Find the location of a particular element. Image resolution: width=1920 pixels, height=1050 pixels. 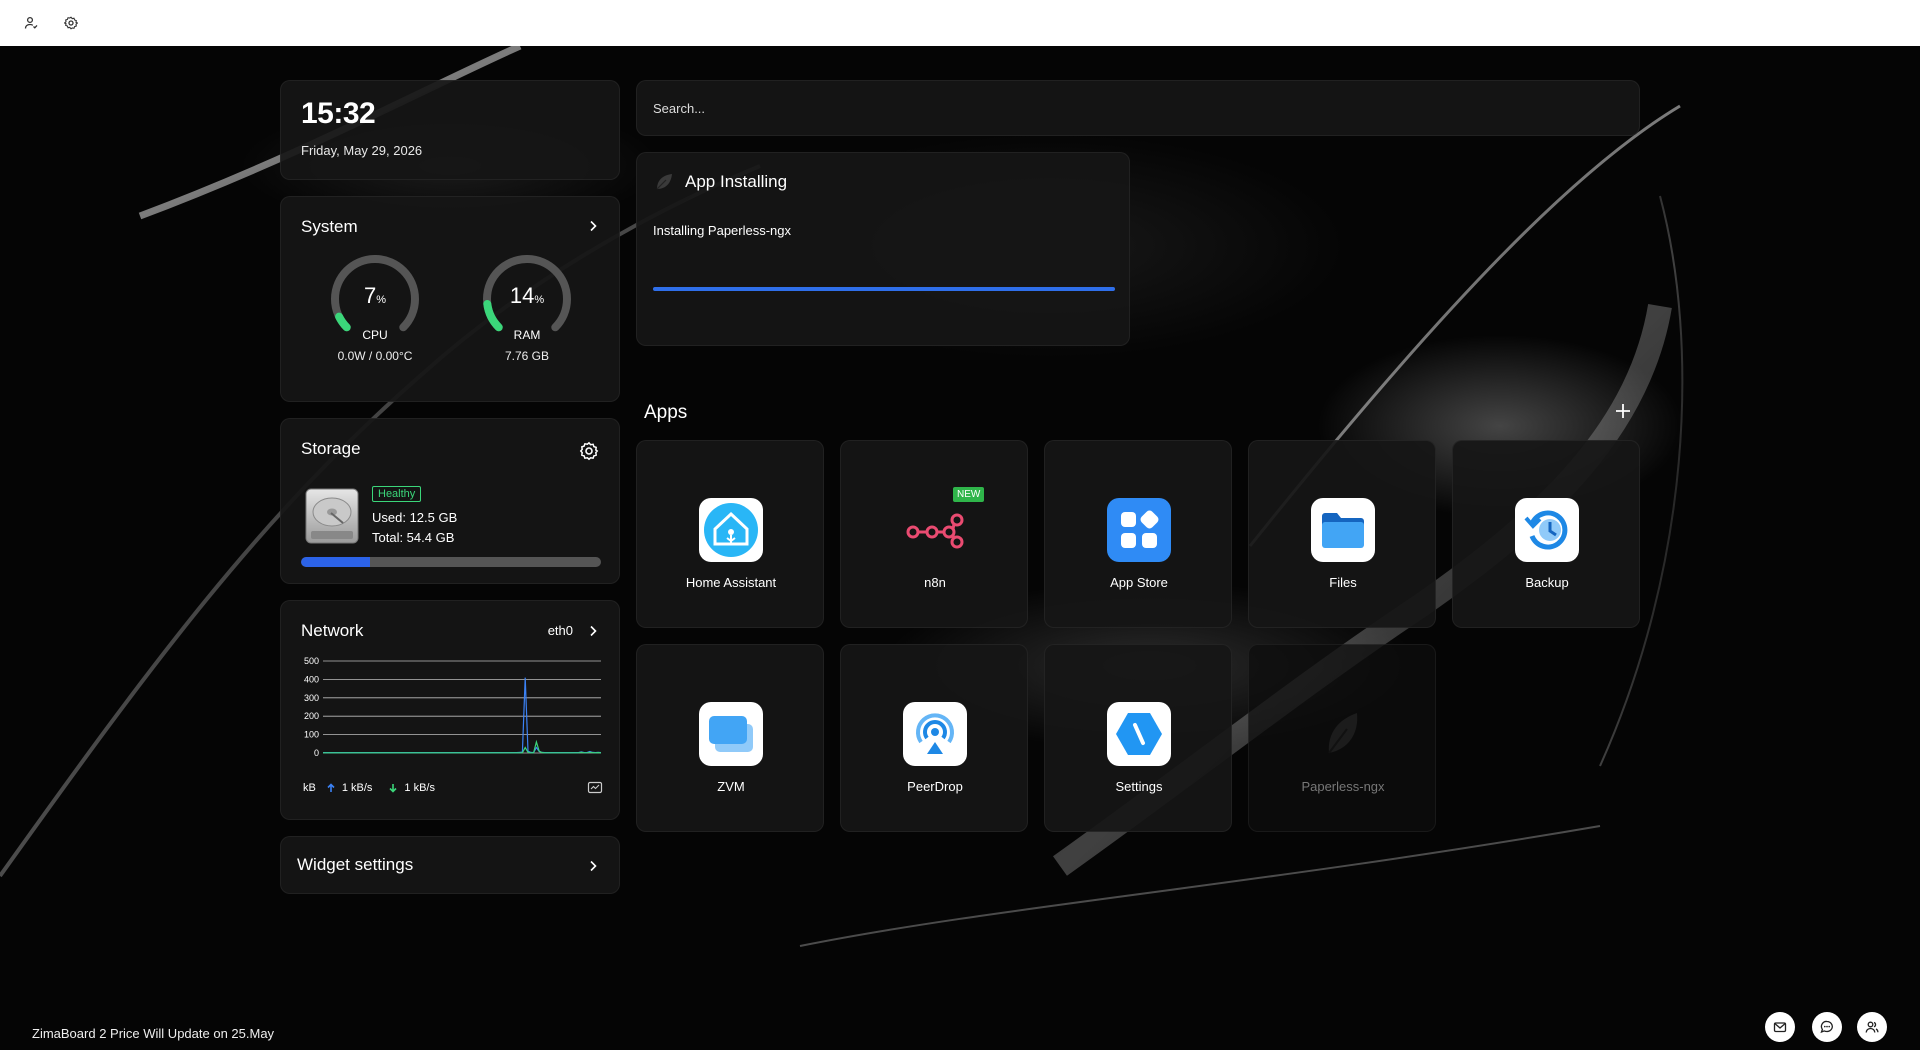

mail-button is located at coordinates (1780, 1027).